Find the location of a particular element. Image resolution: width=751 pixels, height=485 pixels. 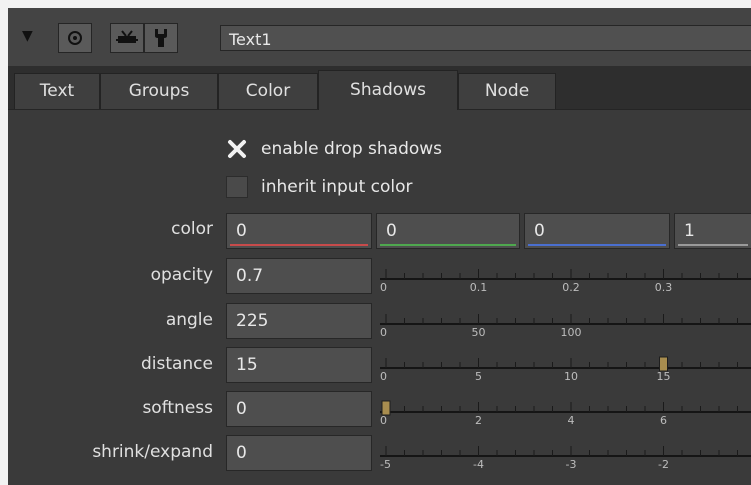

angle-field: 225 is located at coordinates (299, 321).